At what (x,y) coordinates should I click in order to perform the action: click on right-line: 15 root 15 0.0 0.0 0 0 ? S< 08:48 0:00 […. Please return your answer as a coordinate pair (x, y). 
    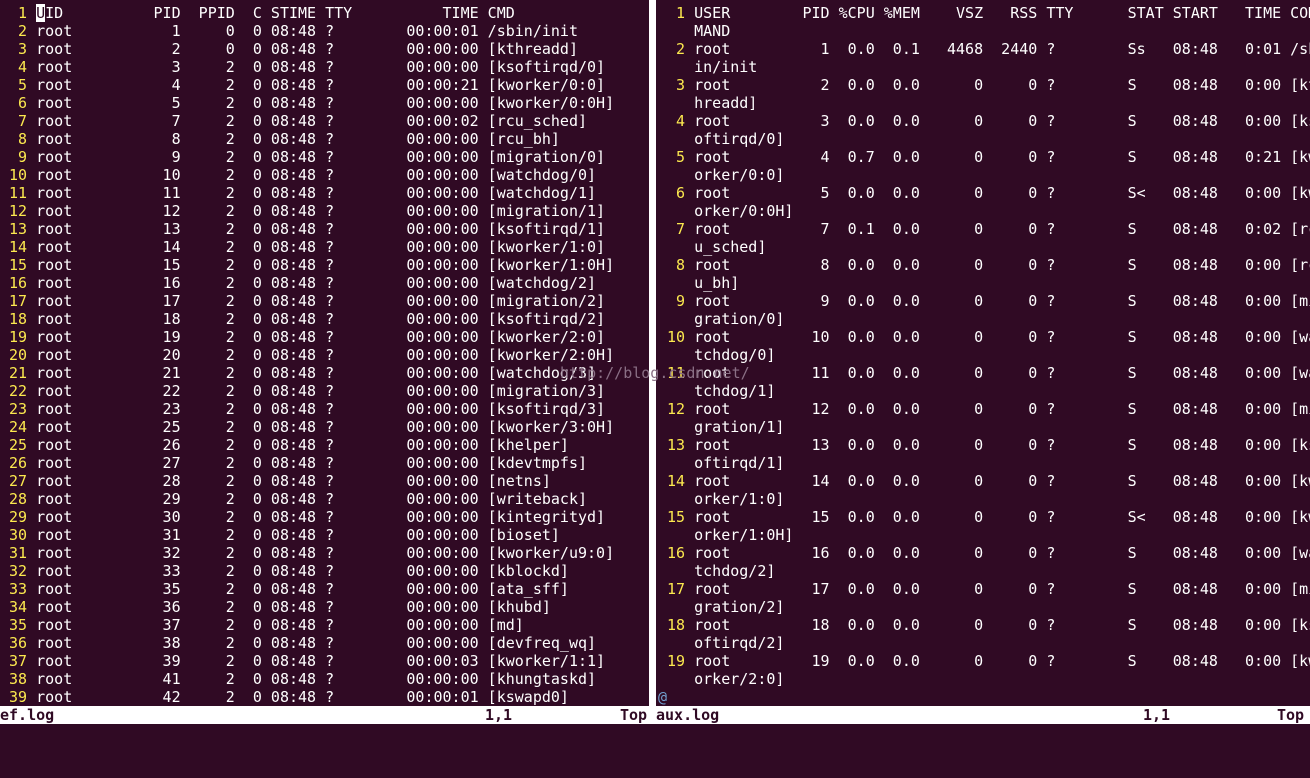
    Looking at the image, I should click on (984, 517).